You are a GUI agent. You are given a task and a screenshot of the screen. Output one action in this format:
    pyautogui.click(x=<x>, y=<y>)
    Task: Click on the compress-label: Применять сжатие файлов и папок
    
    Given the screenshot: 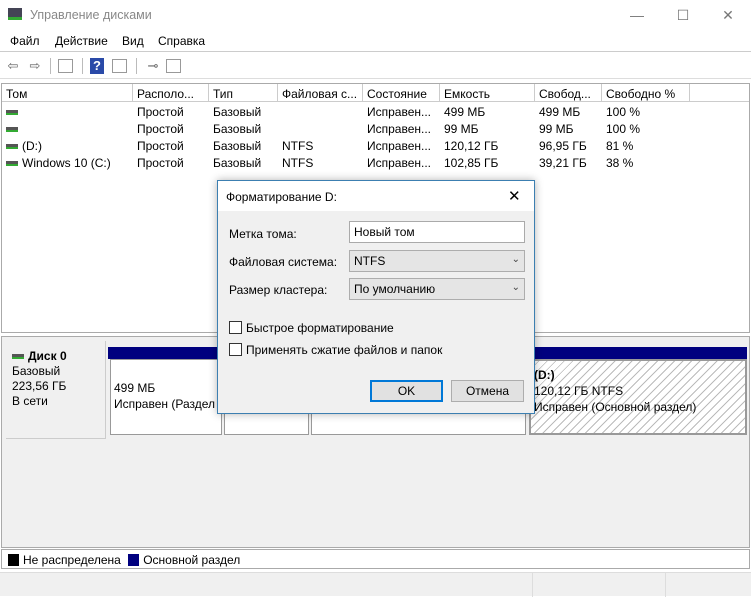 What is the action you would take?
    pyautogui.click(x=344, y=350)
    